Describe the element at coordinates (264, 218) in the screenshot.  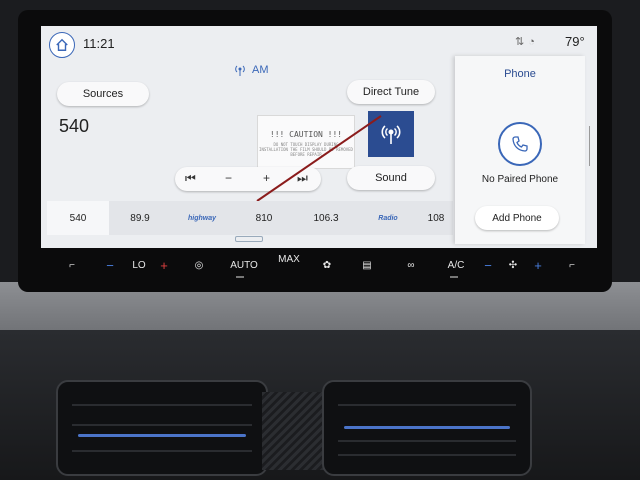
I see `preset-4: 810` at that location.